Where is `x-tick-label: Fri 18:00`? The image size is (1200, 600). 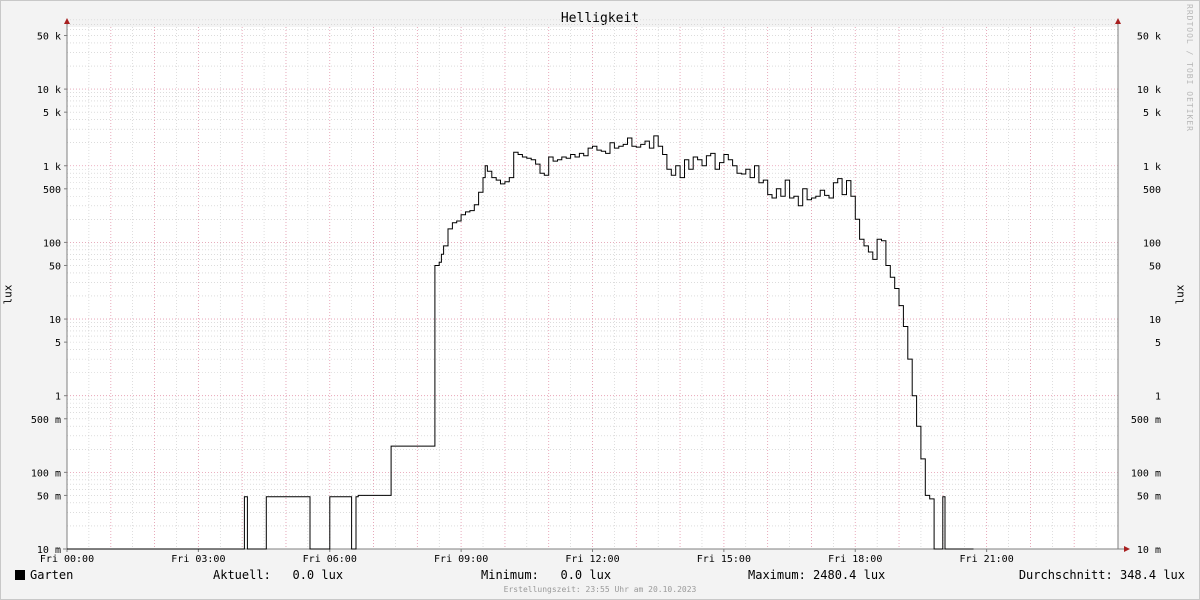
x-tick-label: Fri 18:00 is located at coordinates (855, 559).